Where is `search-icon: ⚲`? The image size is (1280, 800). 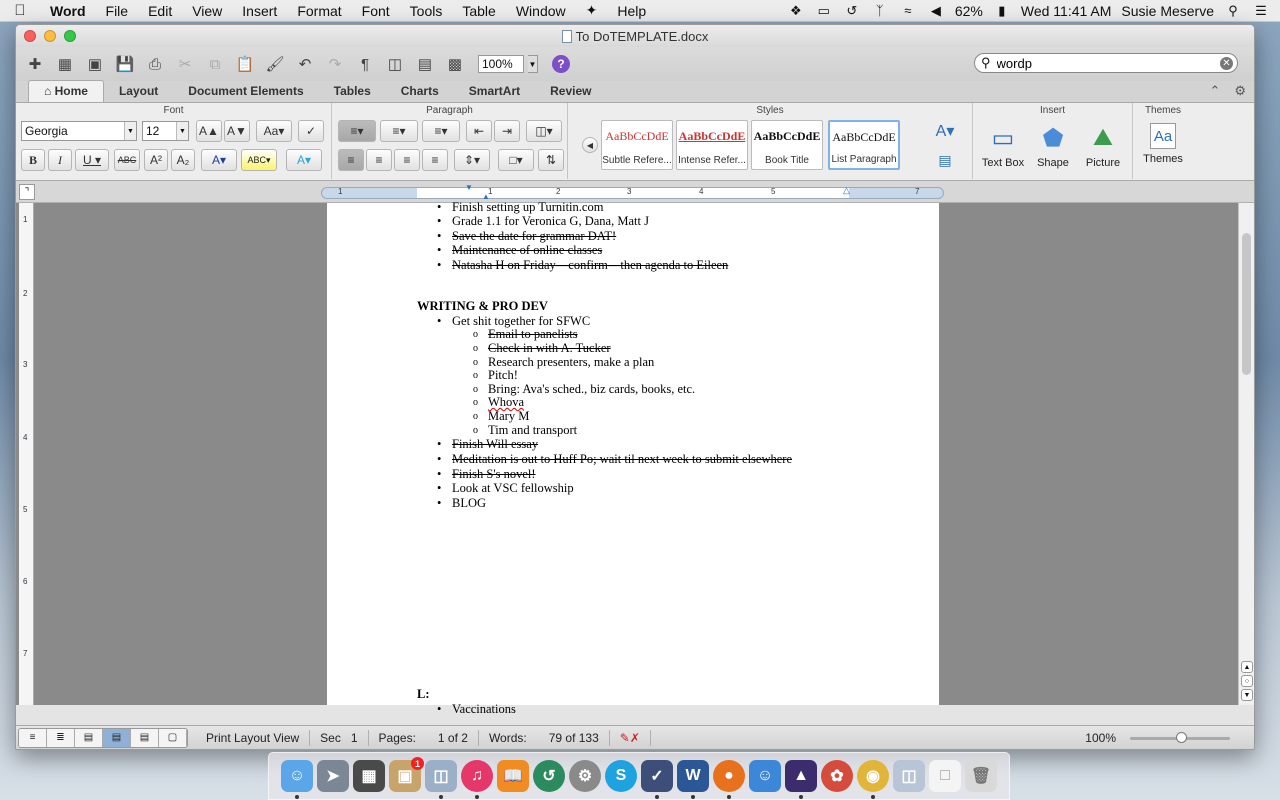
search-icon: ⚲ is located at coordinates (986, 63).